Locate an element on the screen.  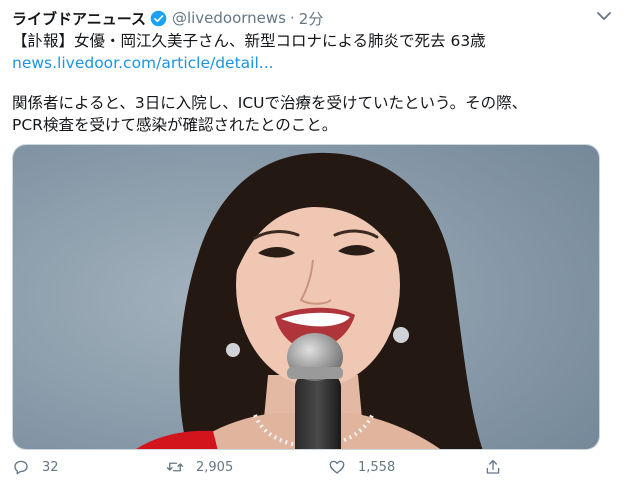
like-button: 1,558 is located at coordinates (361, 467).